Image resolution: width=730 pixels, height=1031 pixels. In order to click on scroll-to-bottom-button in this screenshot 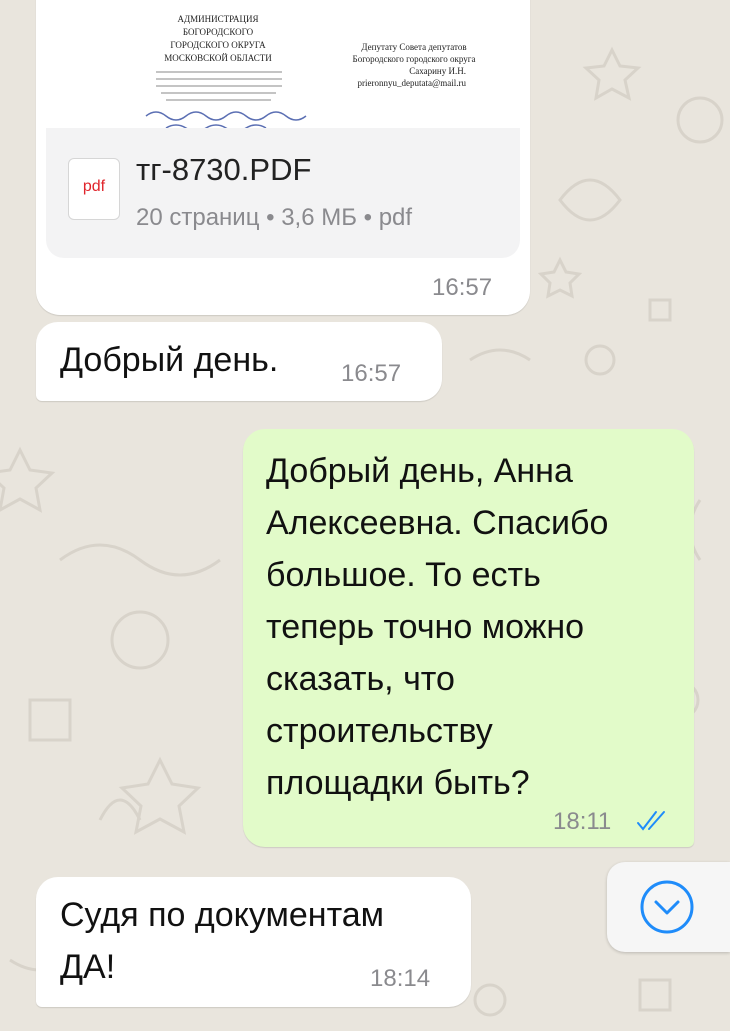, I will do `click(668, 907)`.